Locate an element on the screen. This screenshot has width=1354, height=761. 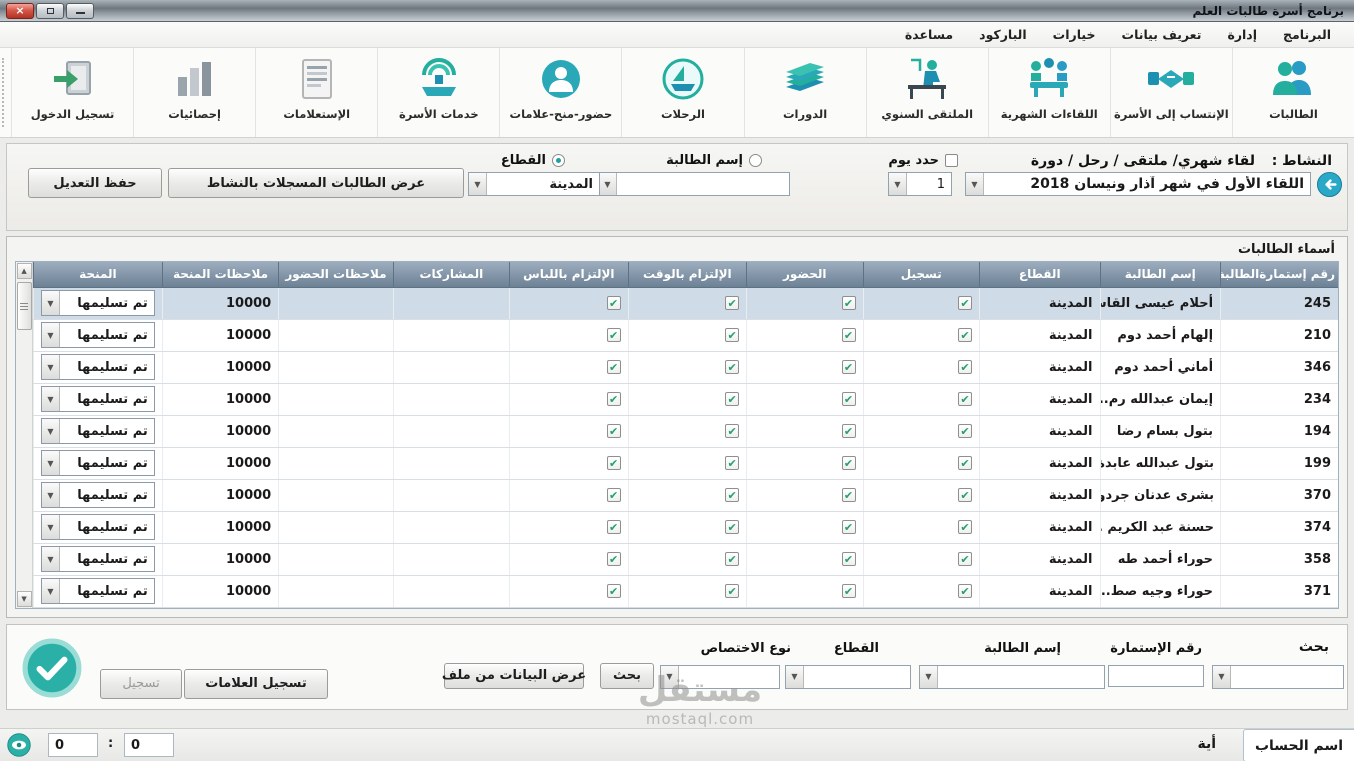
menu-item-3: خيارات is located at coordinates (1074, 34).